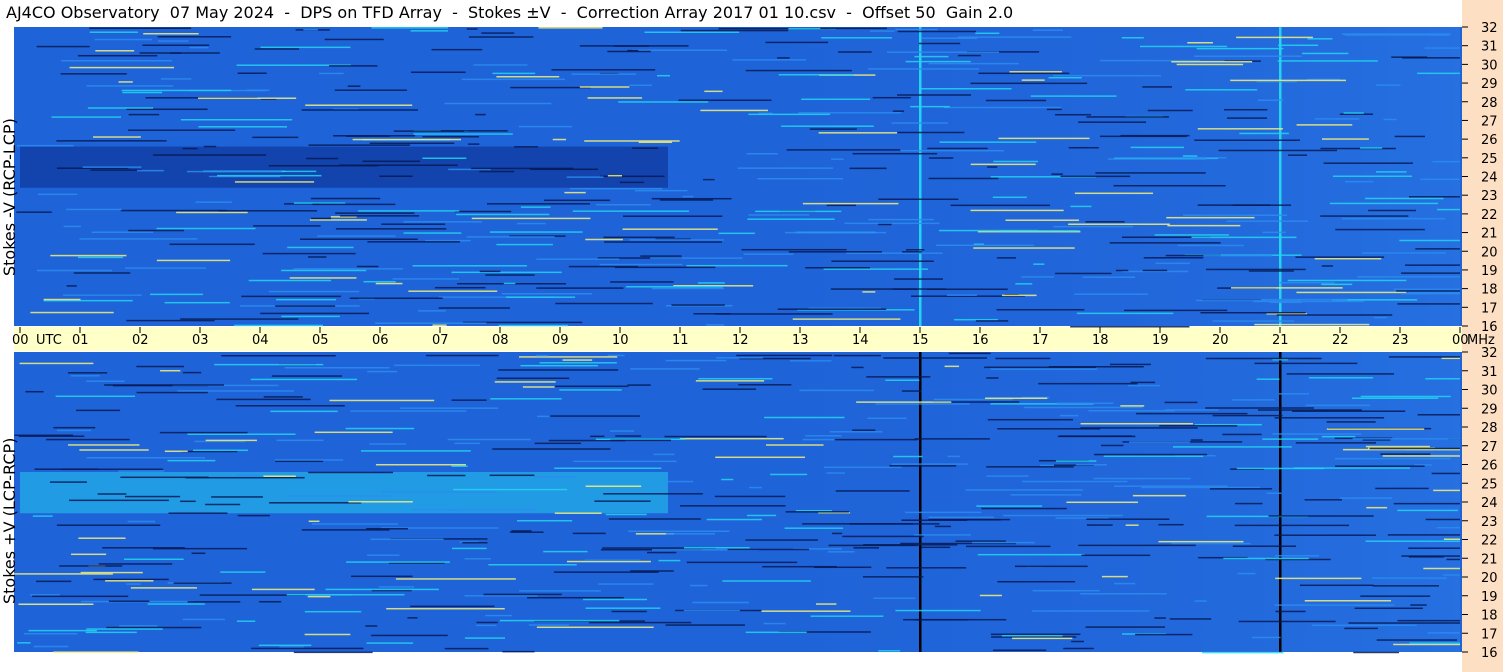  I want to click on top-panel-ylabel: Stokes -V (RCP-LCP), so click(9, 197).